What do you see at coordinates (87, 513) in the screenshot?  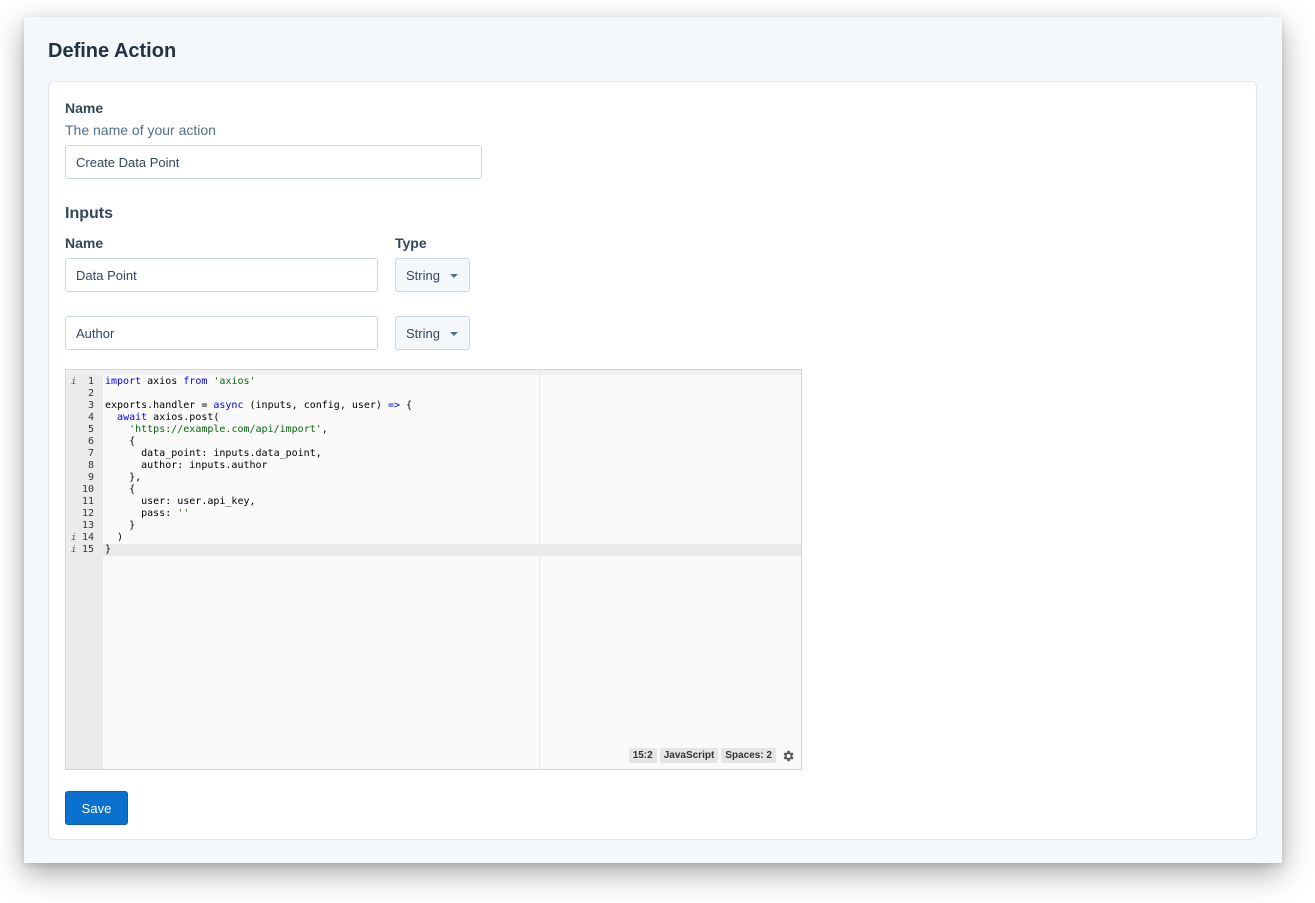 I see `line-number: 12` at bounding box center [87, 513].